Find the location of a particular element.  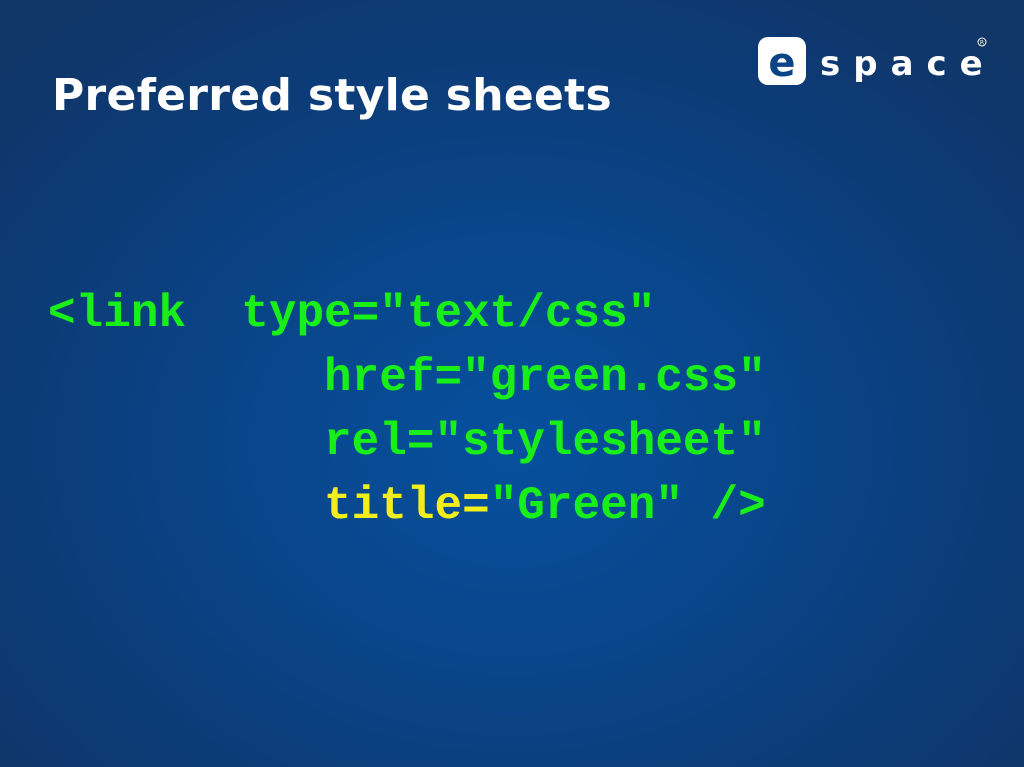

code-rel-attr: rel is located at coordinates (365, 442).